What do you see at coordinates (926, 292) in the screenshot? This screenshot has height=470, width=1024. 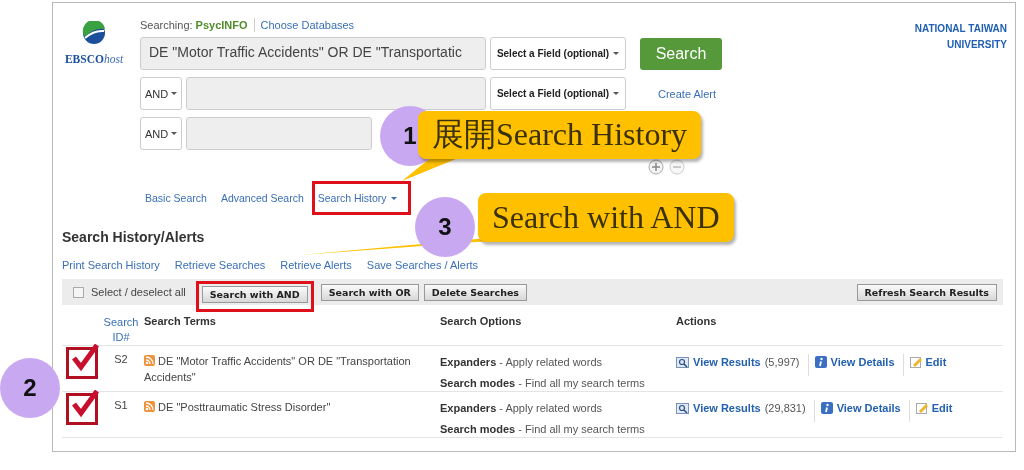 I see `refresh-button: Refresh Search Results` at bounding box center [926, 292].